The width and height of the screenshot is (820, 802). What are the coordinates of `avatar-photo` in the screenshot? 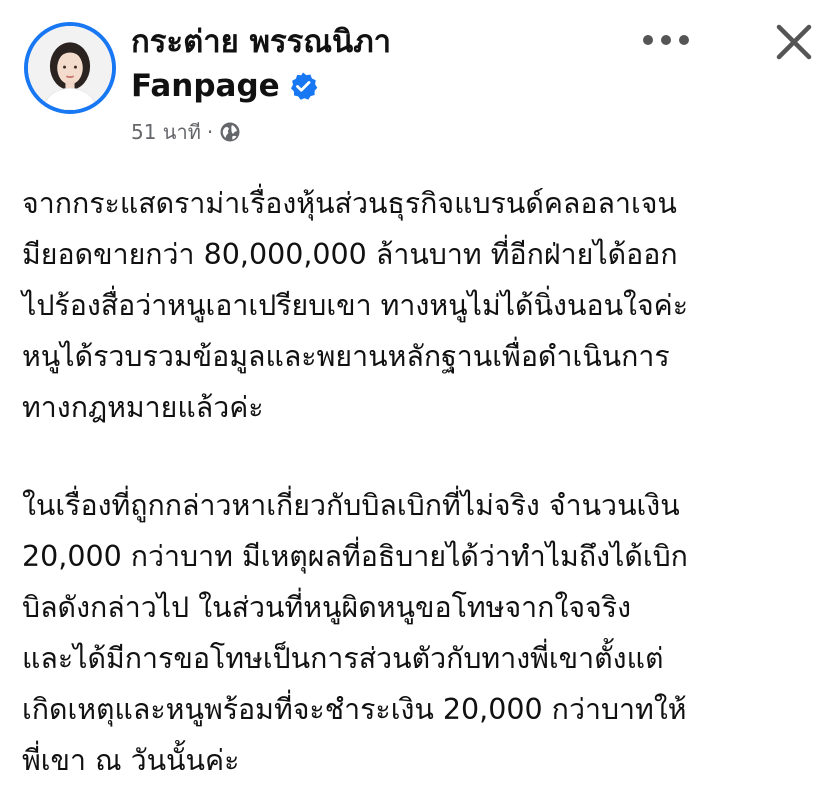 It's located at (70, 68).